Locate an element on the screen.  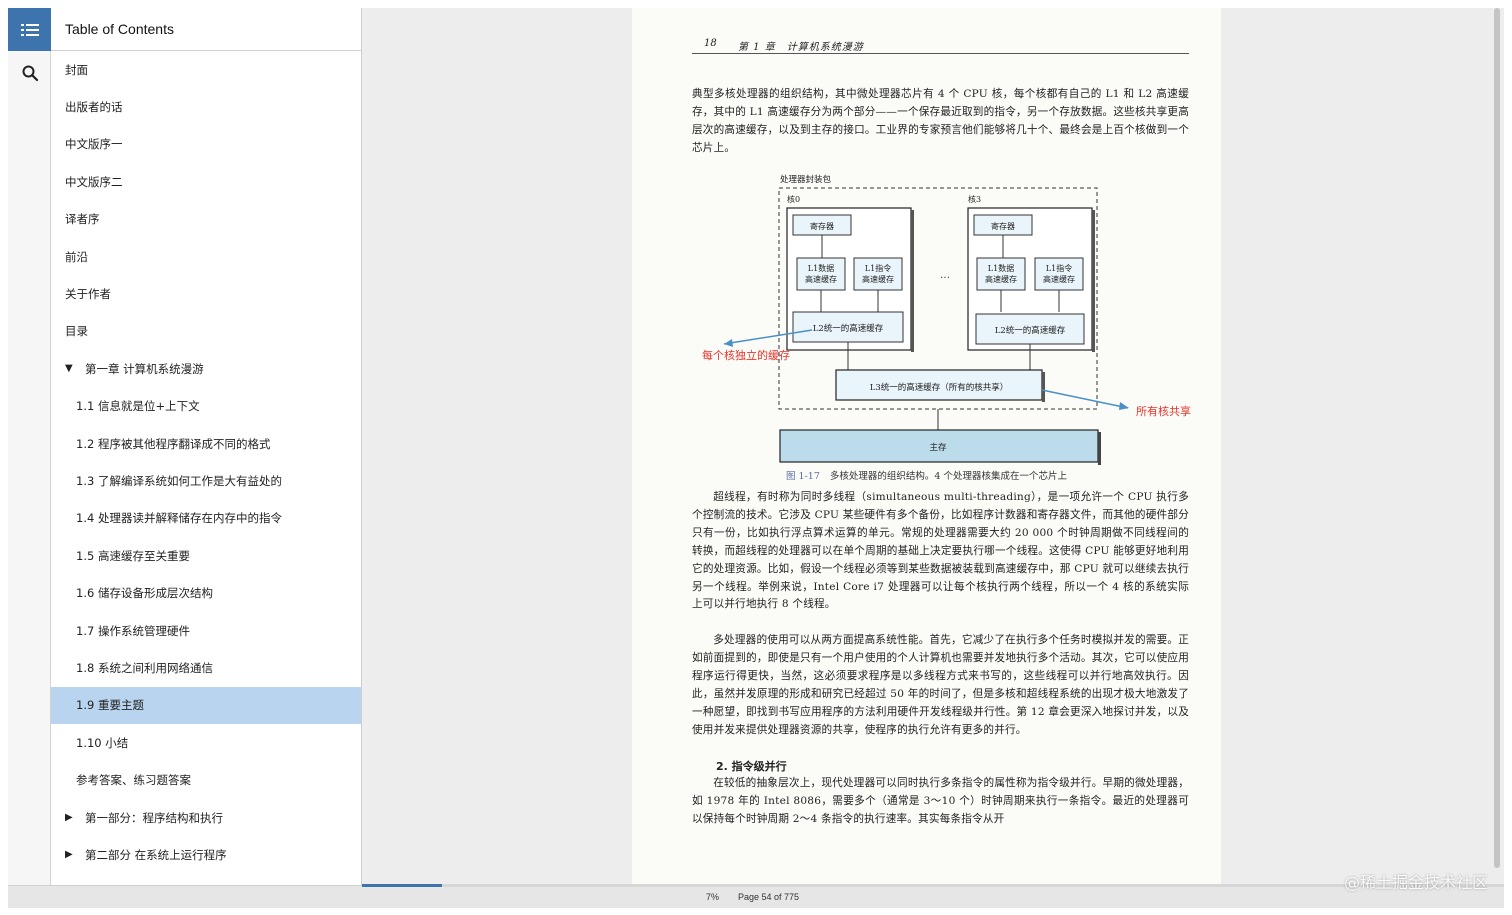
core3-l1-data is located at coordinates (1001, 274).